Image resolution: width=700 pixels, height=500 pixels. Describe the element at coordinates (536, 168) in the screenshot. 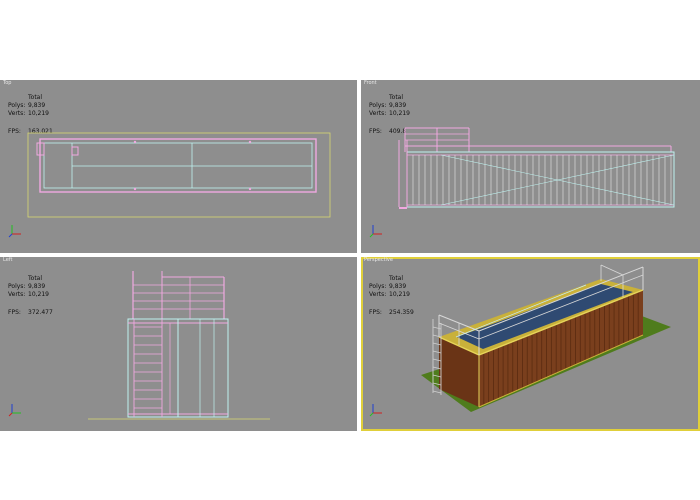

I see `front-view-wireframe` at that location.